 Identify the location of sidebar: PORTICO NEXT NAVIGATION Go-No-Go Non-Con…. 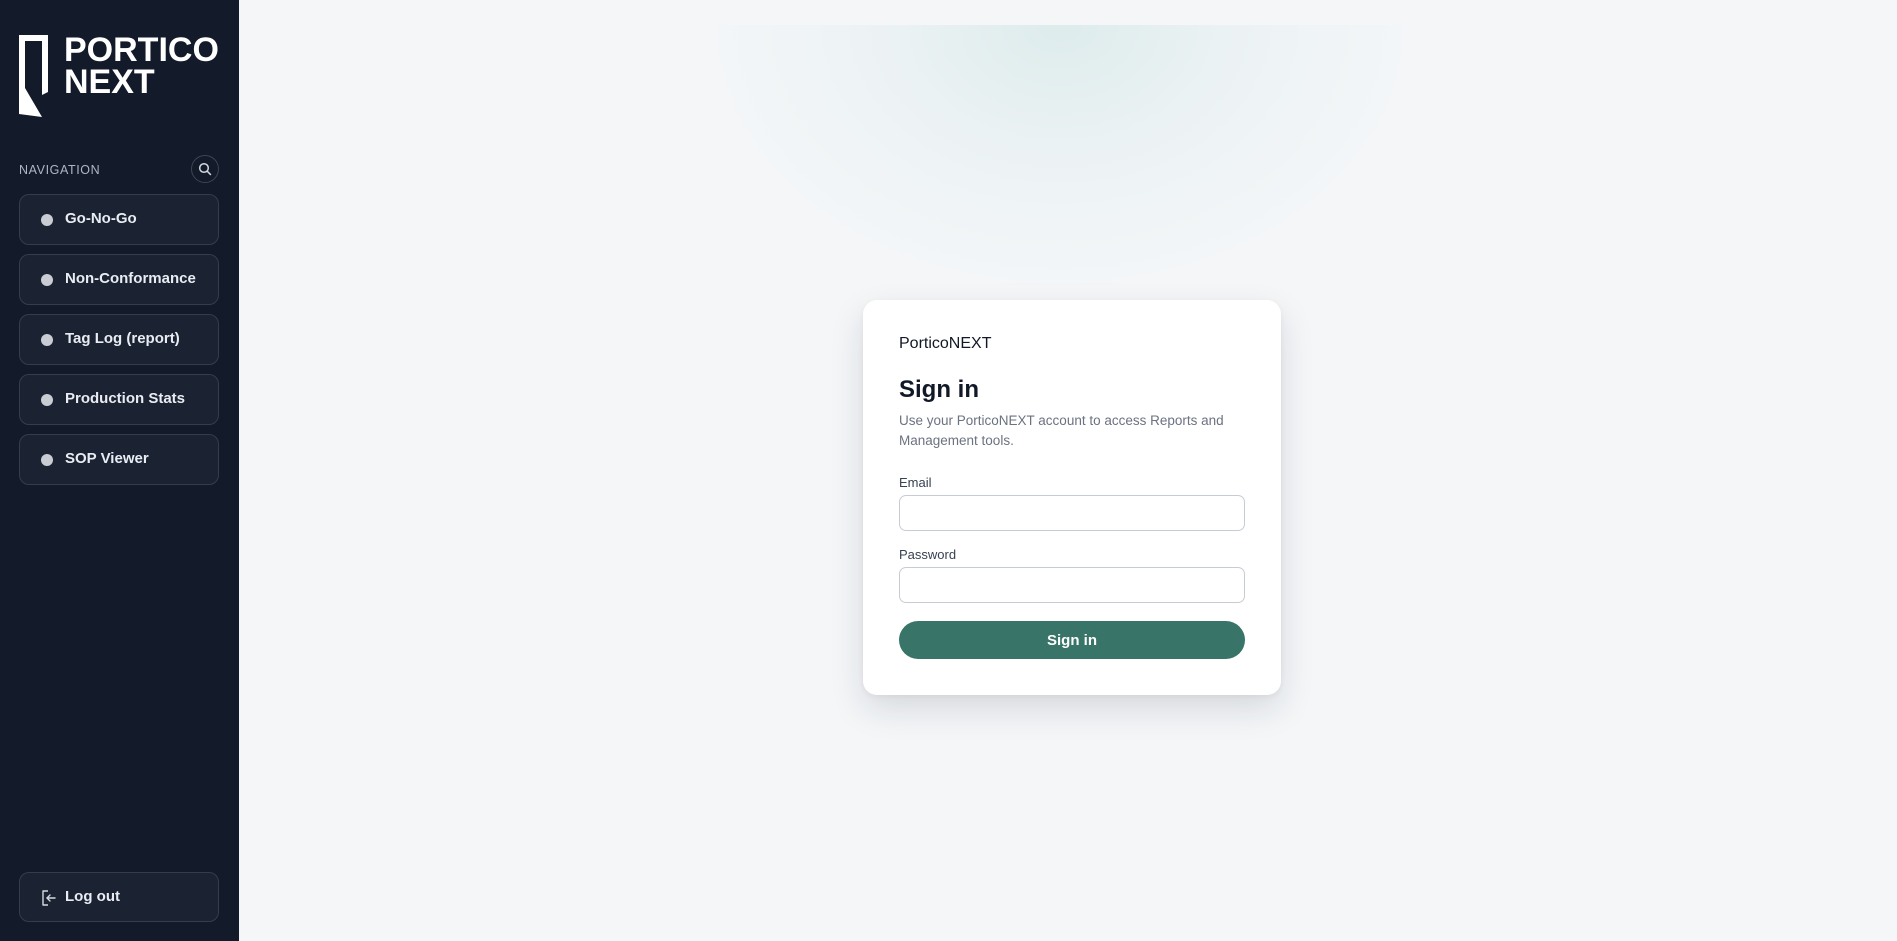
(119, 470).